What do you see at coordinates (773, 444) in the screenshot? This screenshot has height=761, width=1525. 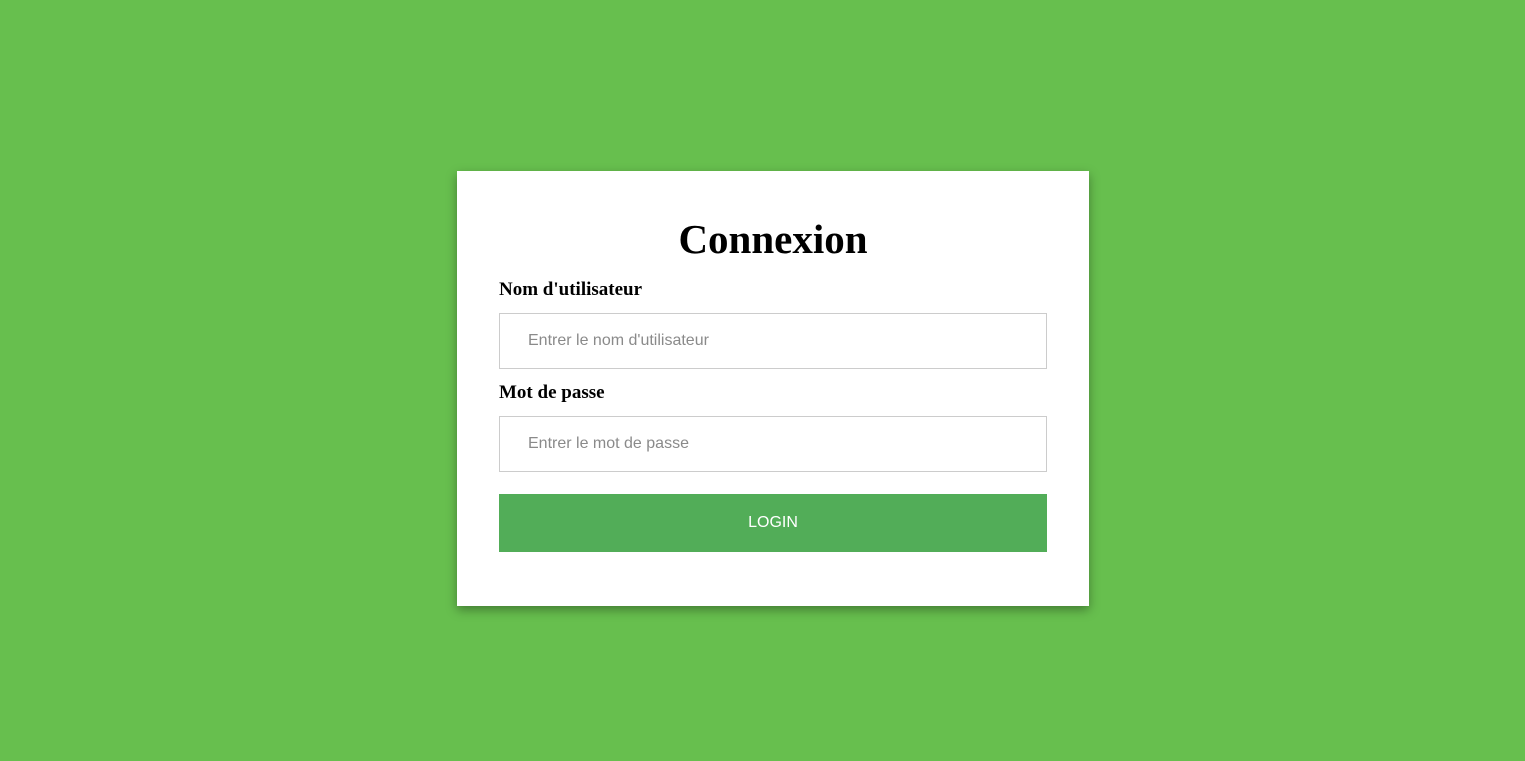 I see `password-input` at bounding box center [773, 444].